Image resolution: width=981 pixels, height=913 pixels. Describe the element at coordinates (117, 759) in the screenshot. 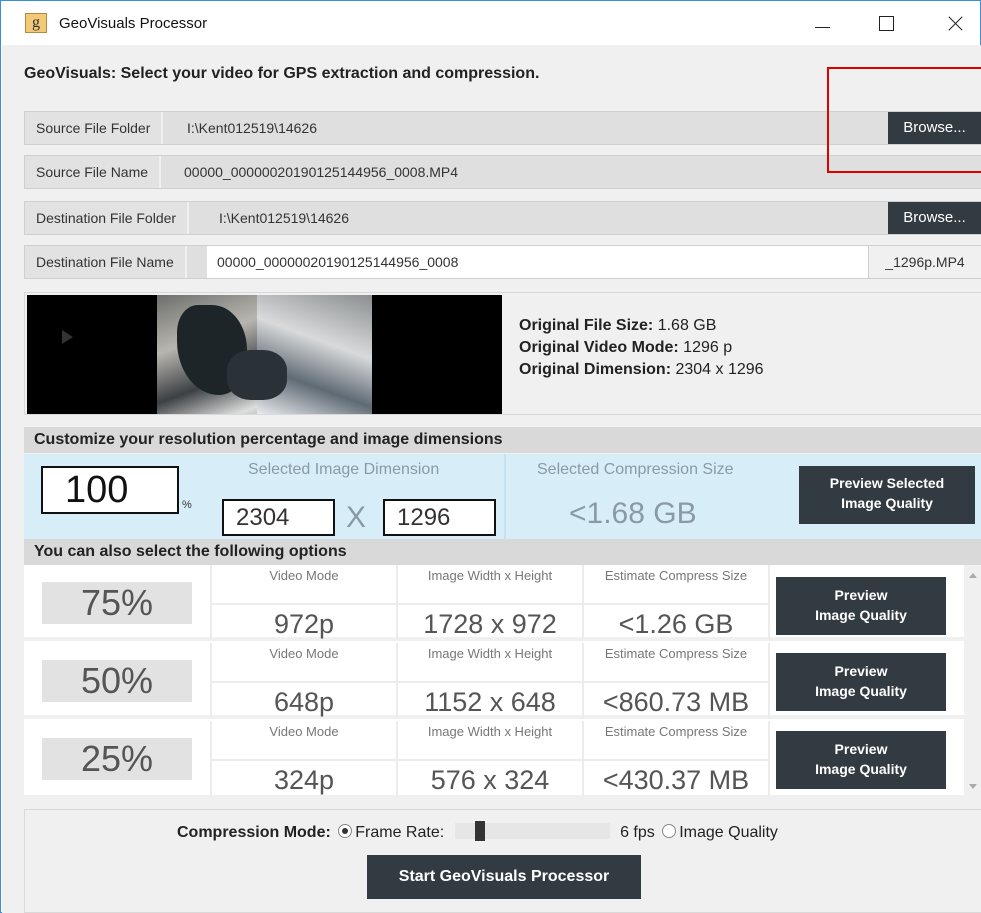

I see `option-percent: 25%` at that location.